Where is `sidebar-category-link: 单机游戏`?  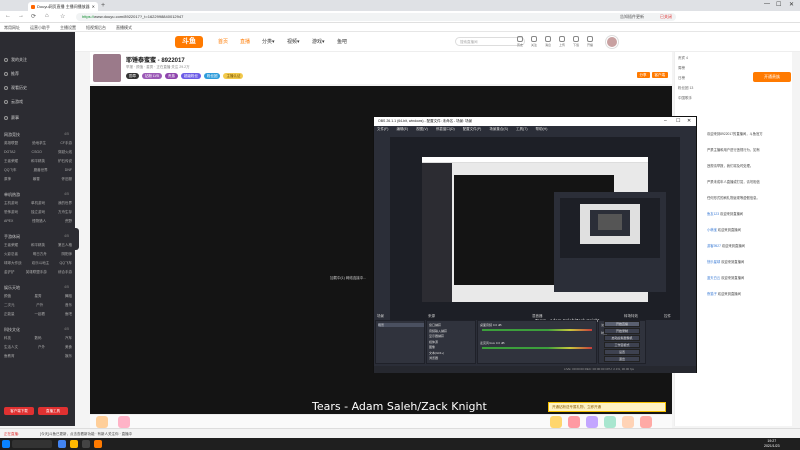 sidebar-category-link: 单机游戏 is located at coordinates (38, 203).